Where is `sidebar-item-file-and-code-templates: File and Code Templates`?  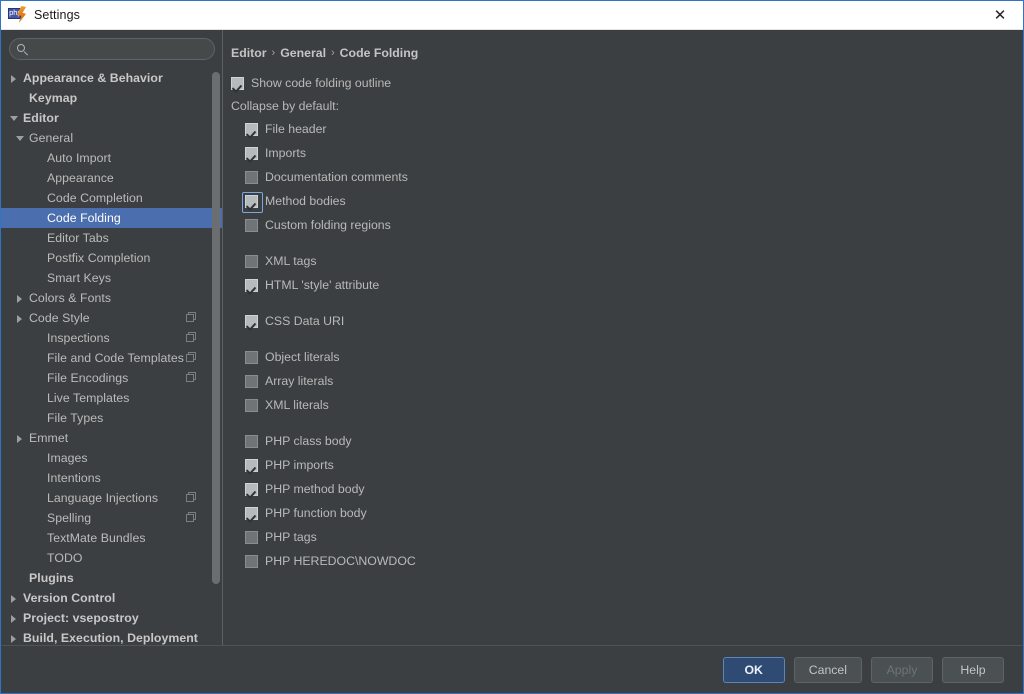
sidebar-item-file-and-code-templates: File and Code Templates is located at coordinates (112, 358).